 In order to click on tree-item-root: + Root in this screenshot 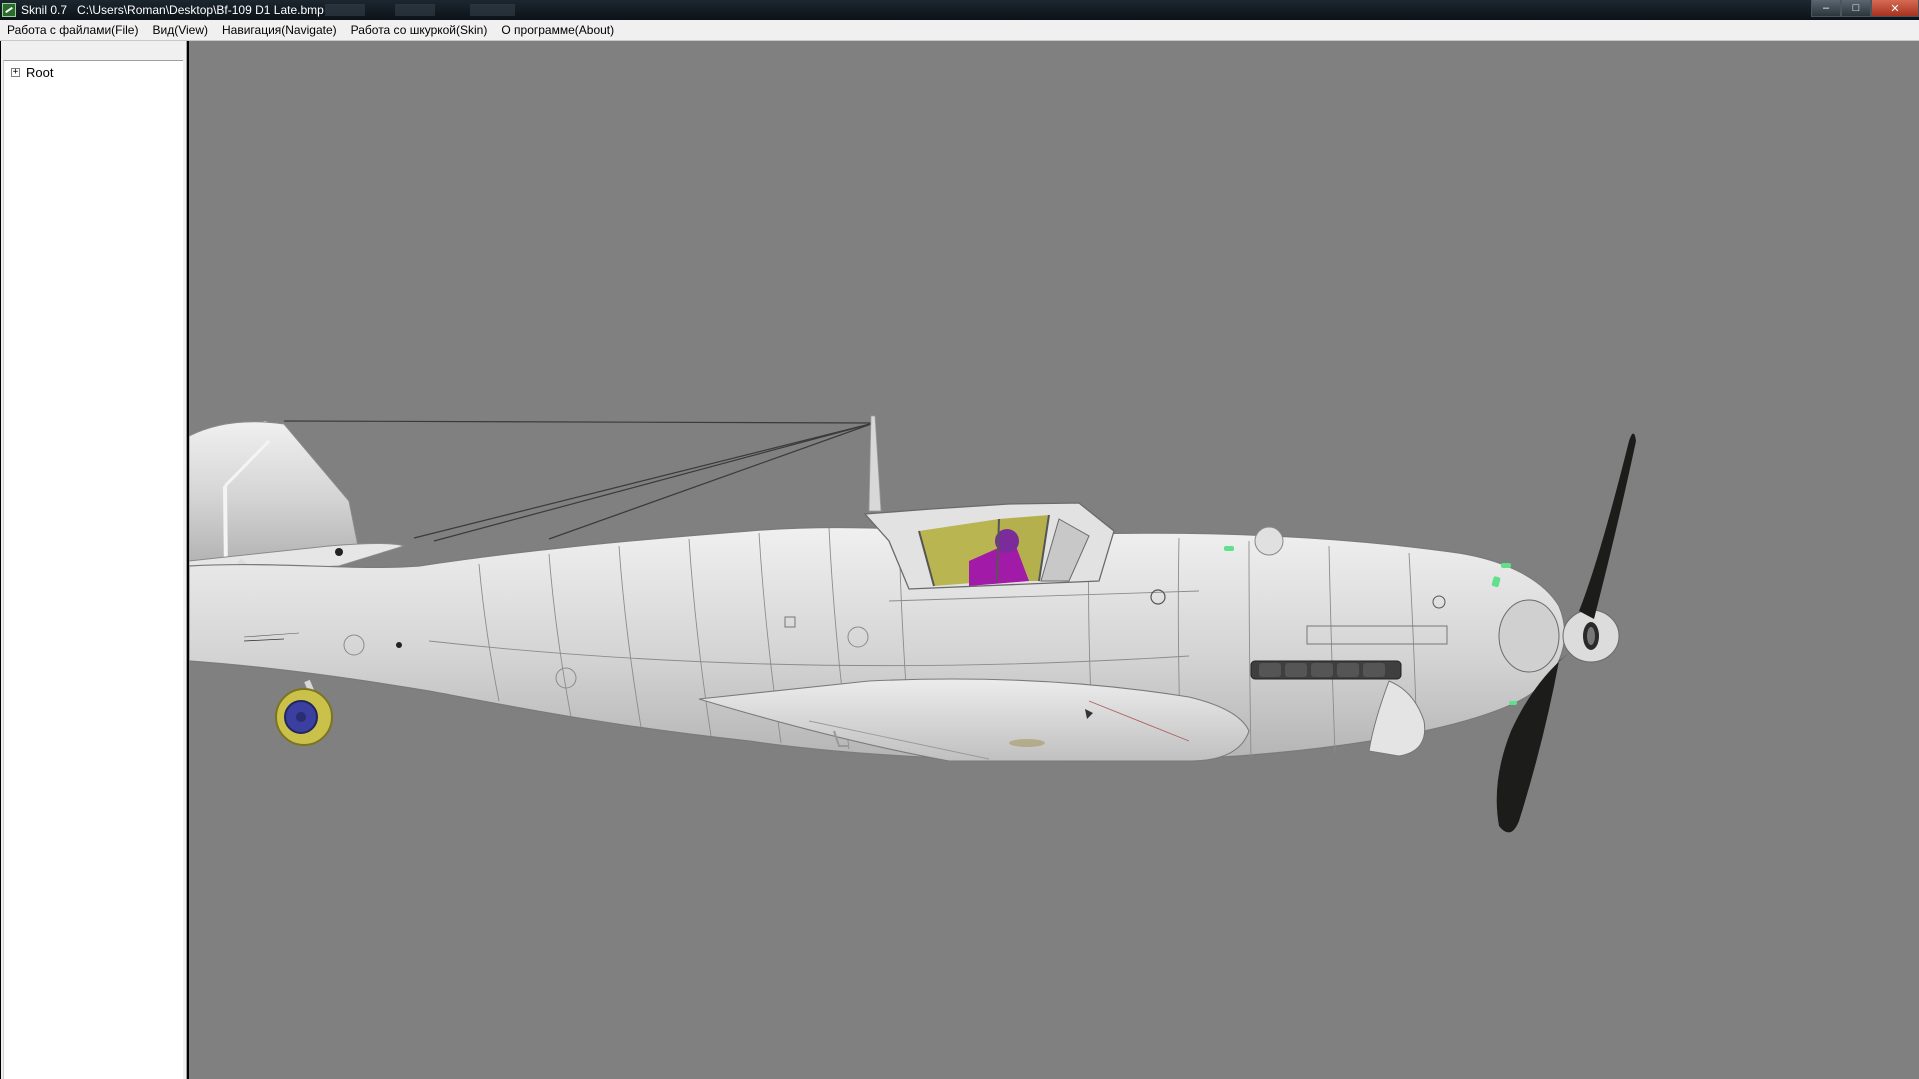, I will do `click(32, 72)`.